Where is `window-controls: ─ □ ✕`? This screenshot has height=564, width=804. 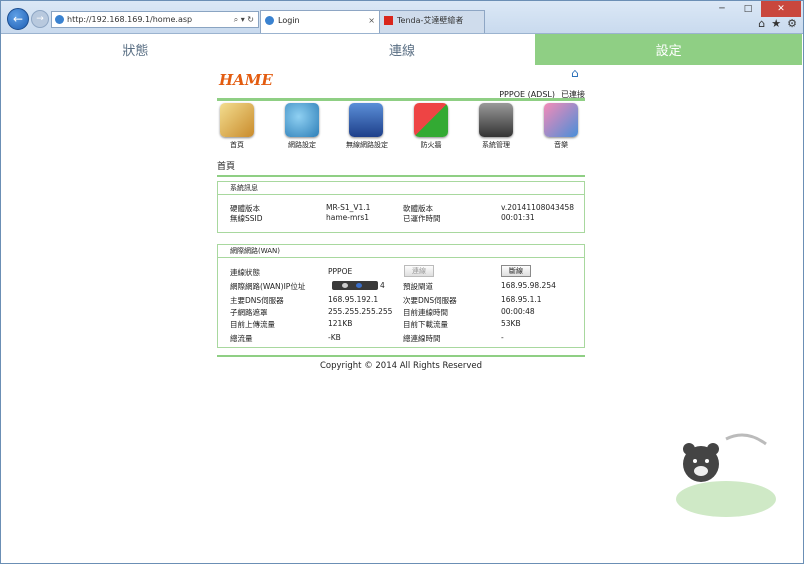 window-controls: ─ □ ✕ is located at coordinates (755, 9).